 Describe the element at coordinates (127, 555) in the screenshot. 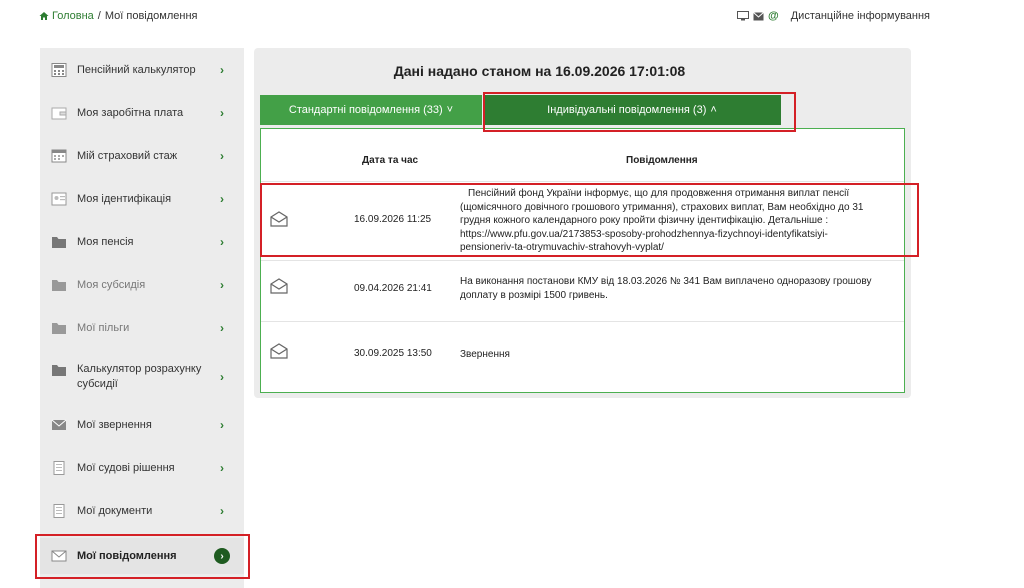

I see `sidebar-item-label: Мої повідомлення` at that location.